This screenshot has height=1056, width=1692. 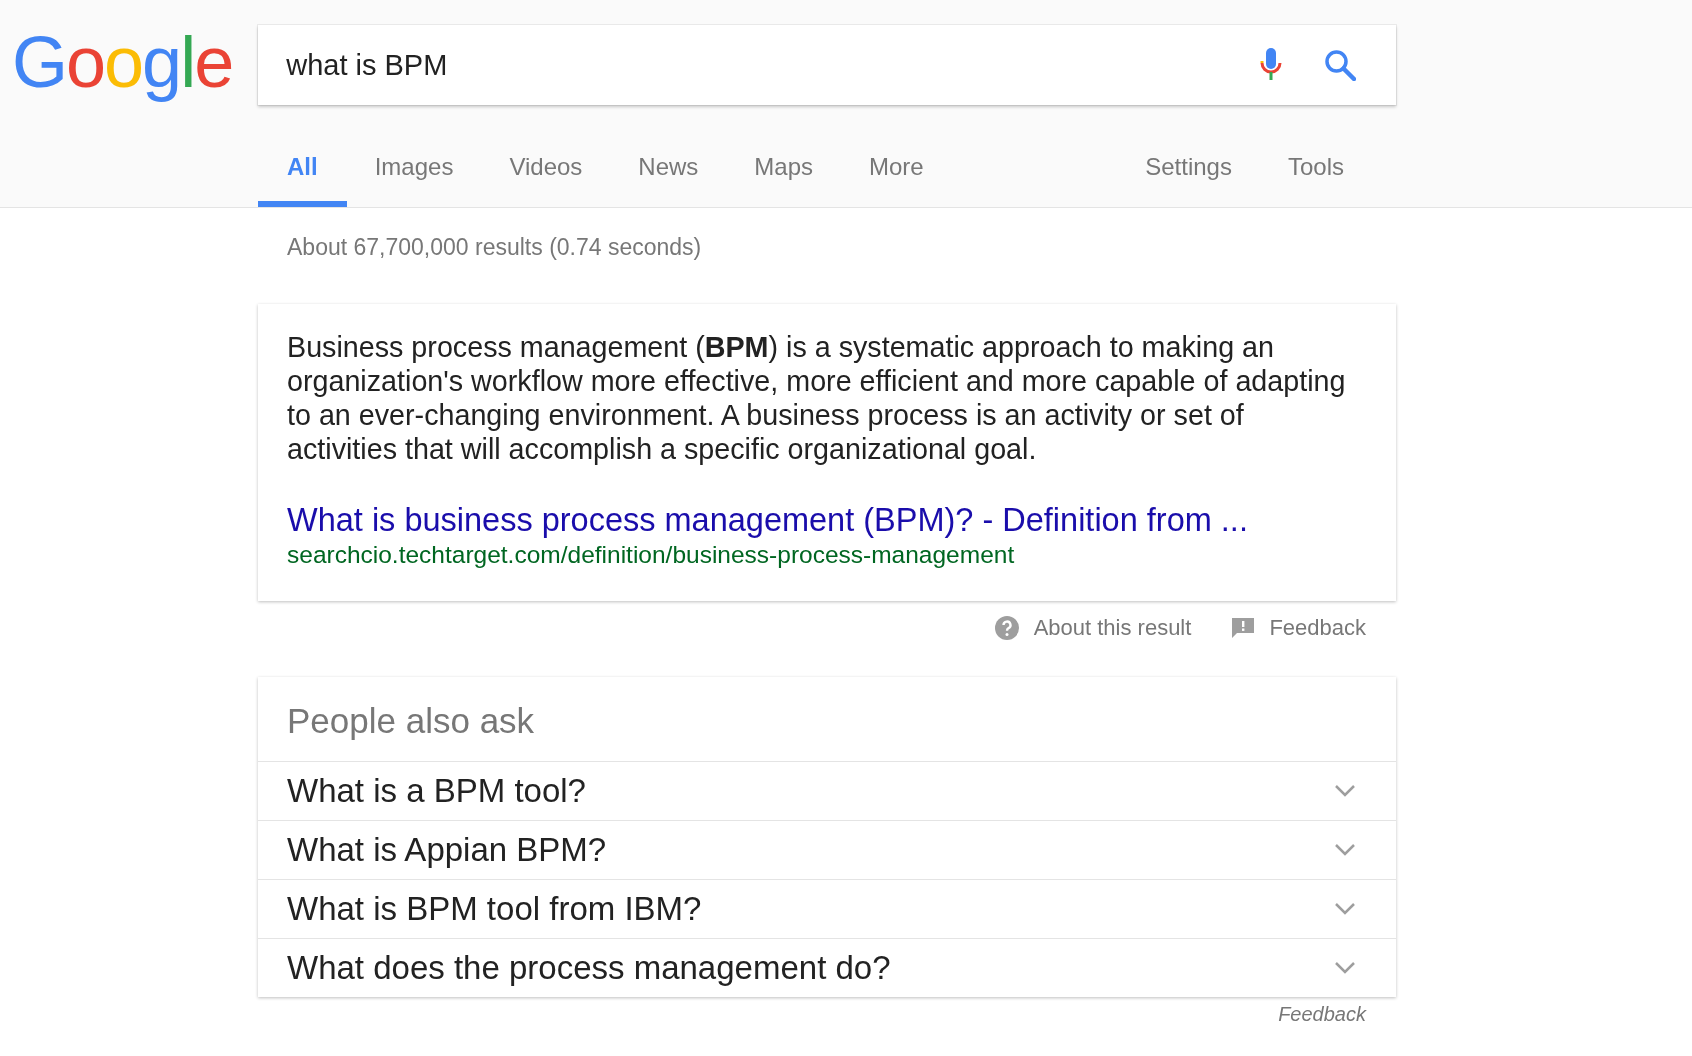 What do you see at coordinates (827, 791) in the screenshot?
I see `question-row: What is a BPM tool?` at bounding box center [827, 791].